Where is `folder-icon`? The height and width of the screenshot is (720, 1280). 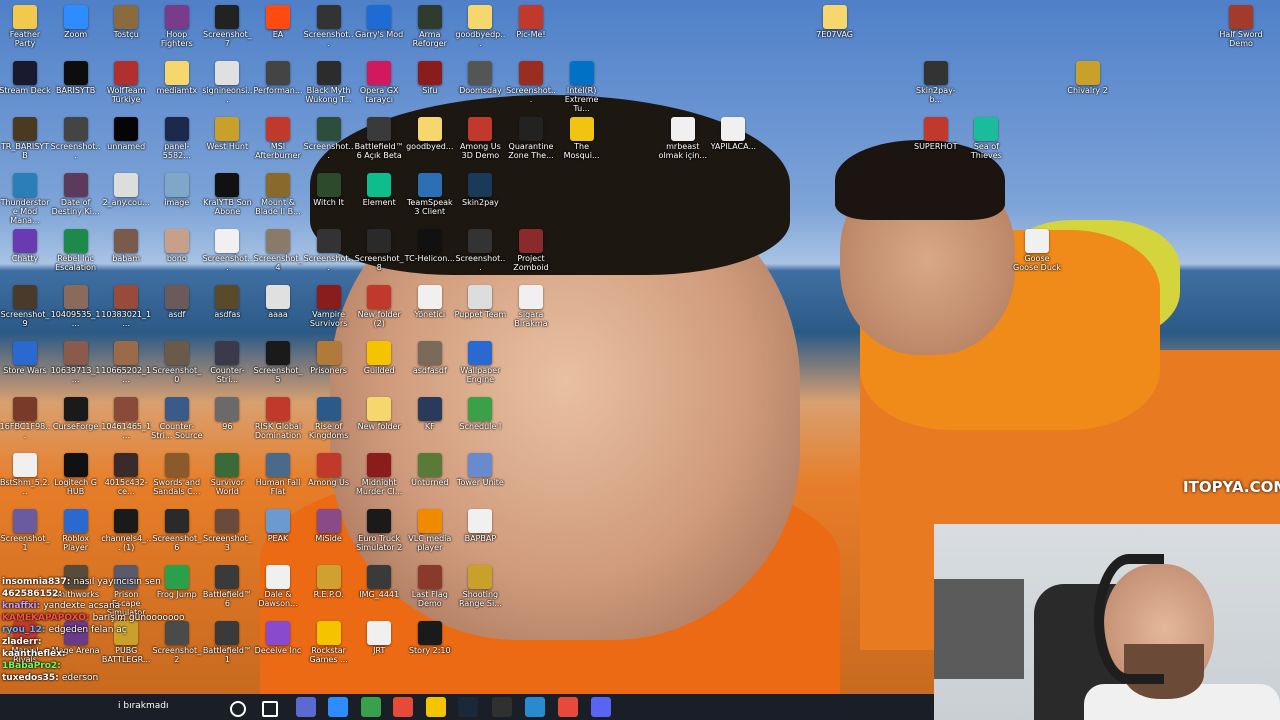
folder-icon is located at coordinates (436, 707).